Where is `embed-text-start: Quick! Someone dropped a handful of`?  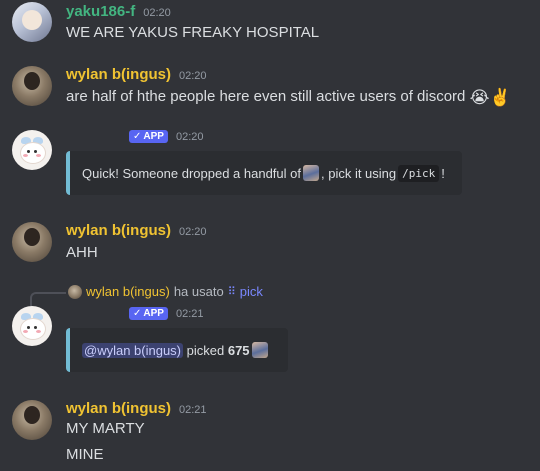
embed-text-start: Quick! Someone dropped a handful of is located at coordinates (191, 173).